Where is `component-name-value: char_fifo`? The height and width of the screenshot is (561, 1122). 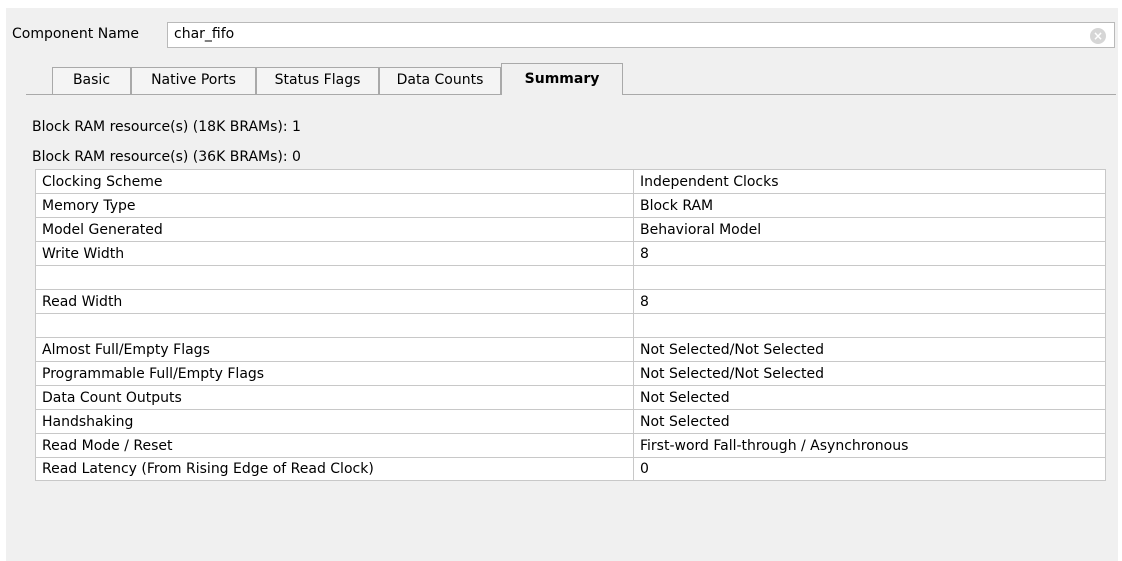 component-name-value: char_fifo is located at coordinates (204, 34).